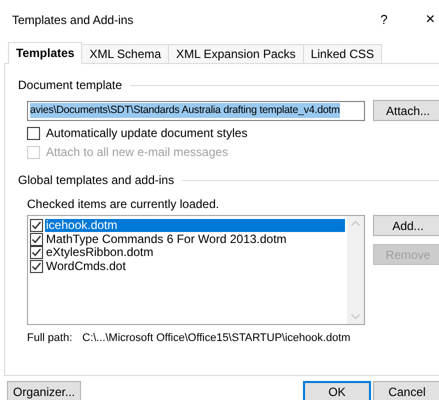 This screenshot has width=439, height=400. Describe the element at coordinates (70, 85) in the screenshot. I see `section-label: Document template` at that location.